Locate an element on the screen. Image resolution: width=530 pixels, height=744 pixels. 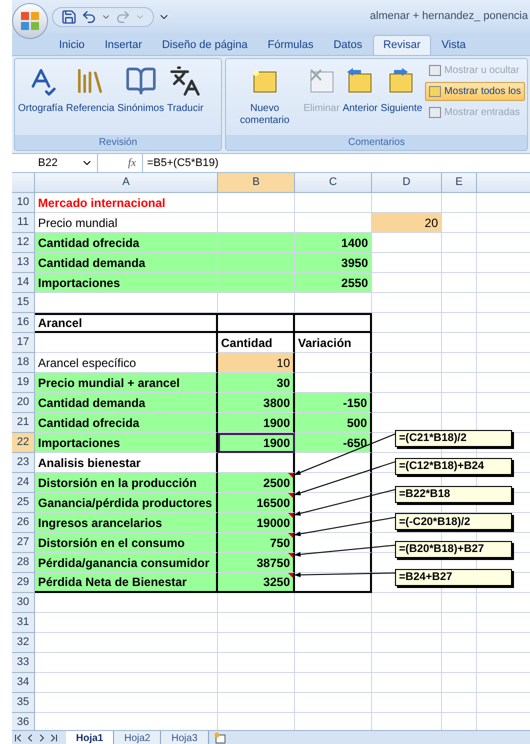
table-cell: Pérdida Neta de Bienestar is located at coordinates (126, 583).